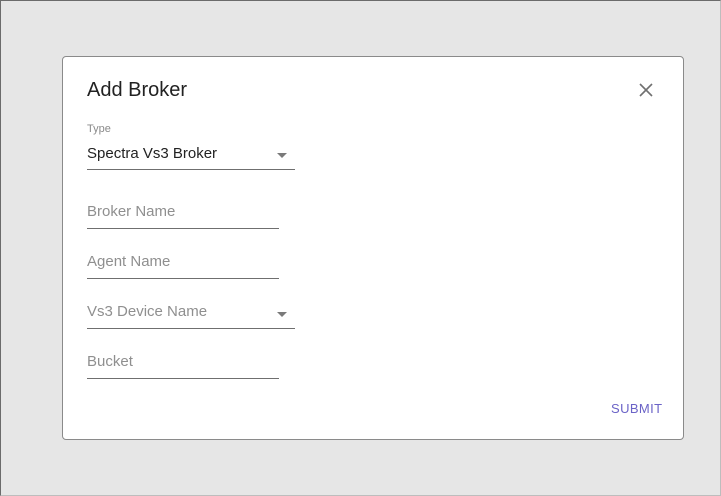  What do you see at coordinates (131, 211) in the screenshot?
I see `broker-name-placeholder: Broker Name` at bounding box center [131, 211].